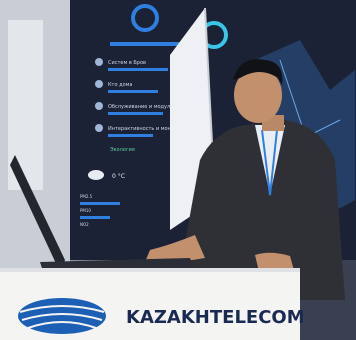 This screenshot has height=340, width=356. Describe the element at coordinates (127, 63) in the screenshot. I see `screen-item-1: Систем в Бров` at that location.